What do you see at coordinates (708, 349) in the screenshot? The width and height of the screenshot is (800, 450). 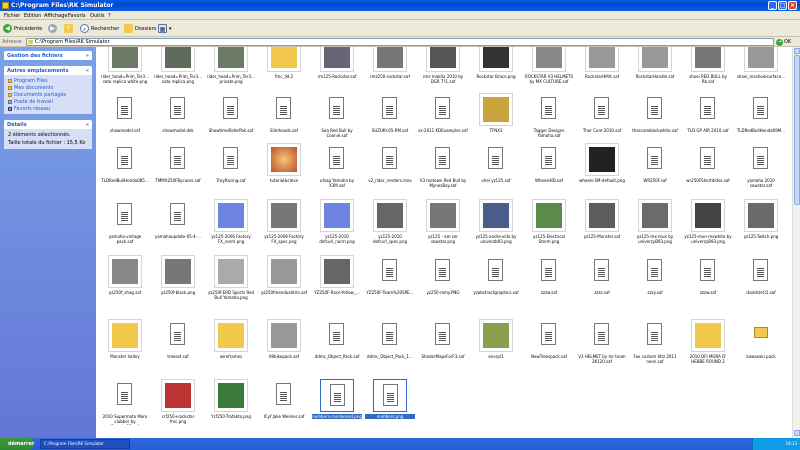 I see `file-item: 2010 DFI MORA D' HEBBE ROUND 2` at bounding box center [708, 349].